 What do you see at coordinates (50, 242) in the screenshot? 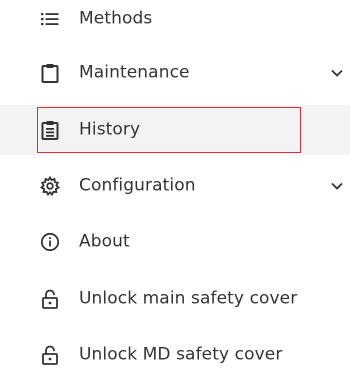
I see `info-icon` at bounding box center [50, 242].